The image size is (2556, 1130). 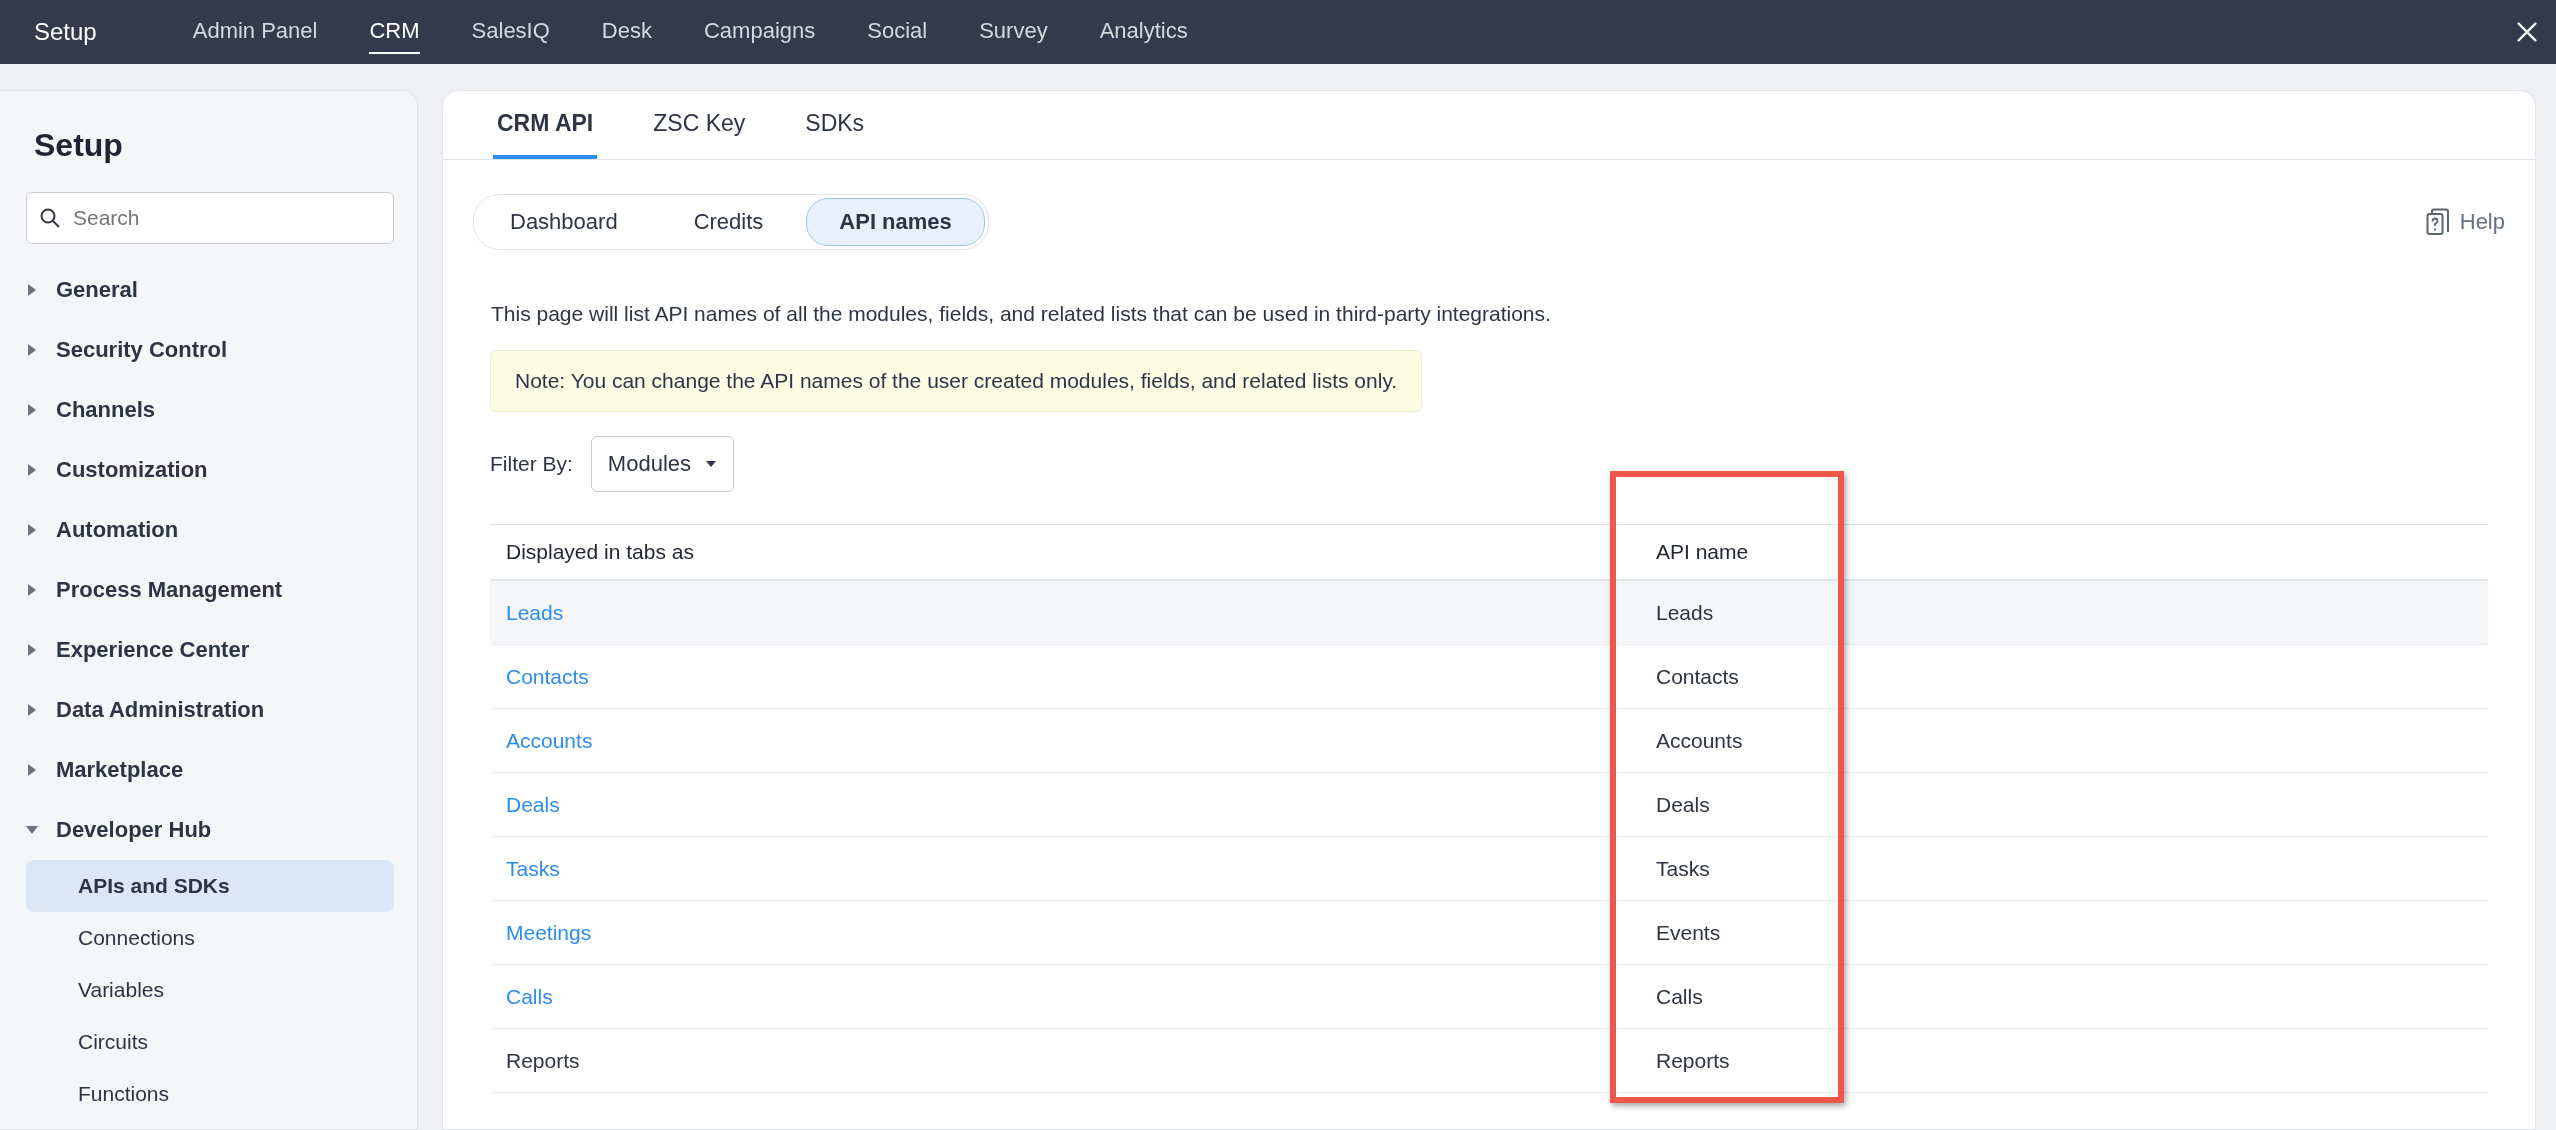 I want to click on sidebar-item: Process Management, so click(x=213, y=590).